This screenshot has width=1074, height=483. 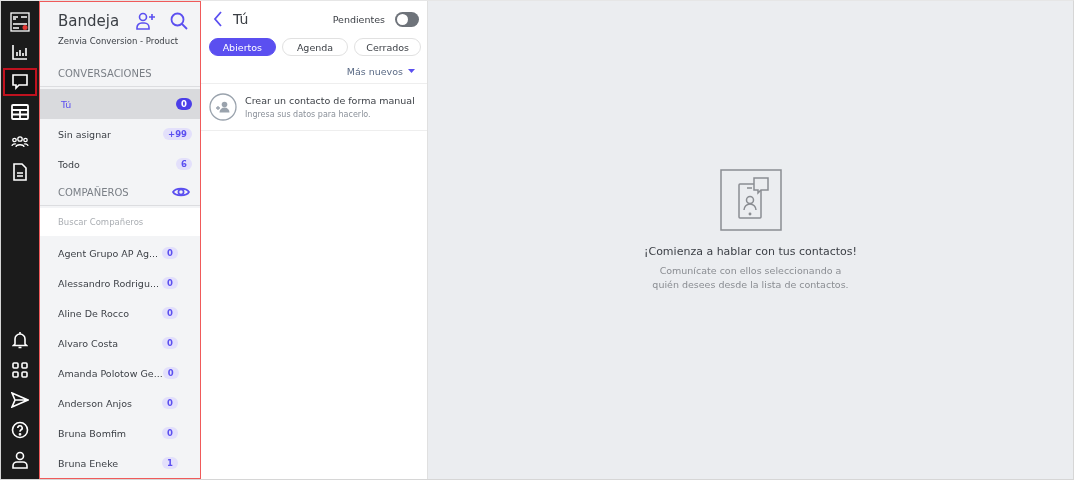 What do you see at coordinates (387, 47) in the screenshot?
I see `status-tab: Cerrados` at bounding box center [387, 47].